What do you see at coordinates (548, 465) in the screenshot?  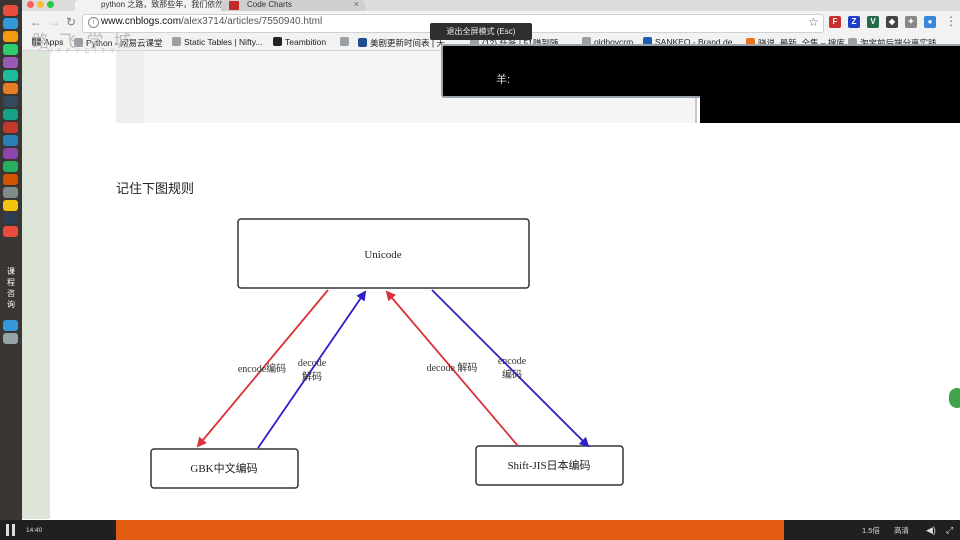 I see `sjis-box-label: Shift-JIS日本编码` at bounding box center [548, 465].